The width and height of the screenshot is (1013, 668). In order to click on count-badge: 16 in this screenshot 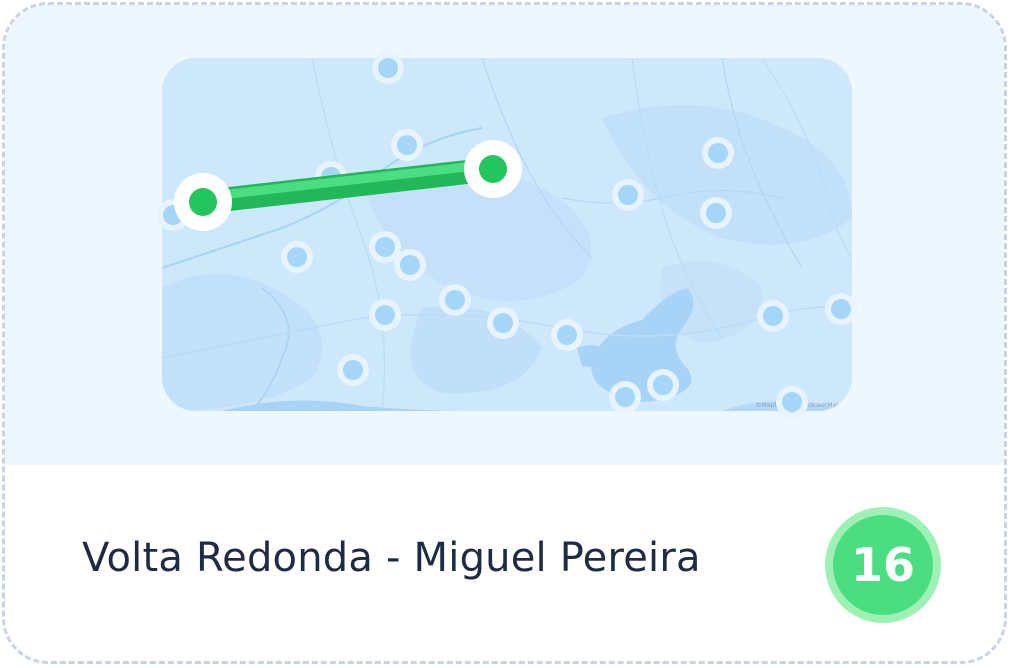, I will do `click(883, 565)`.